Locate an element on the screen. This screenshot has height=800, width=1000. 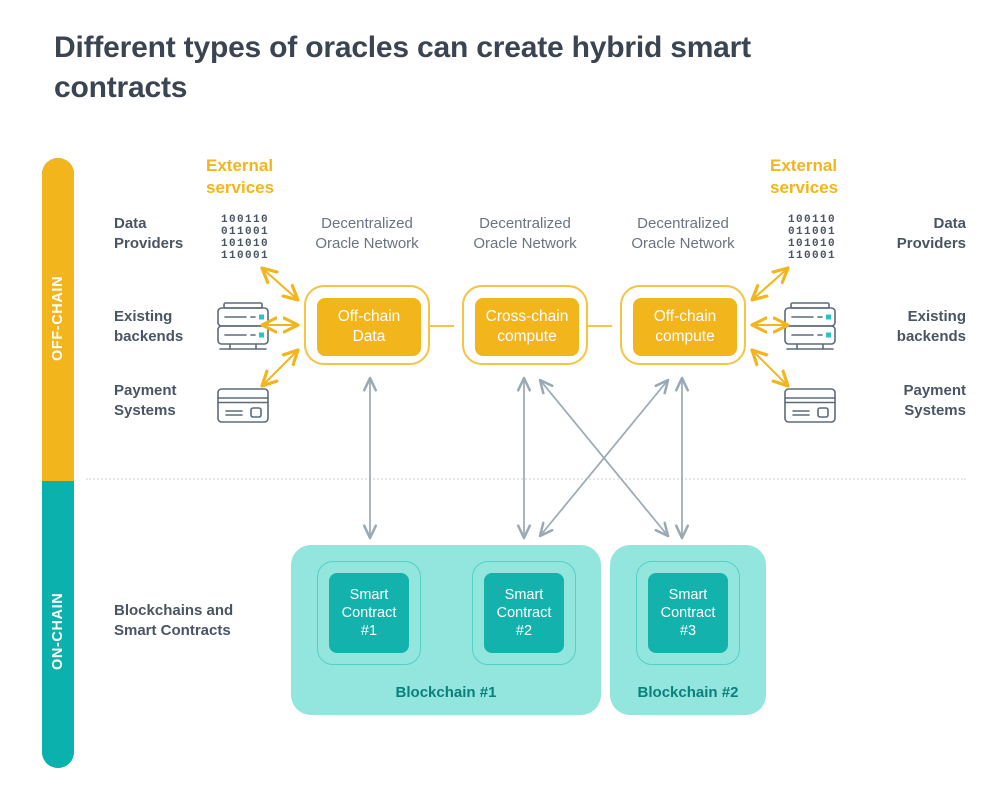
smart-contract-outline-1: Smart Contract #1 is located at coordinates (369, 613).